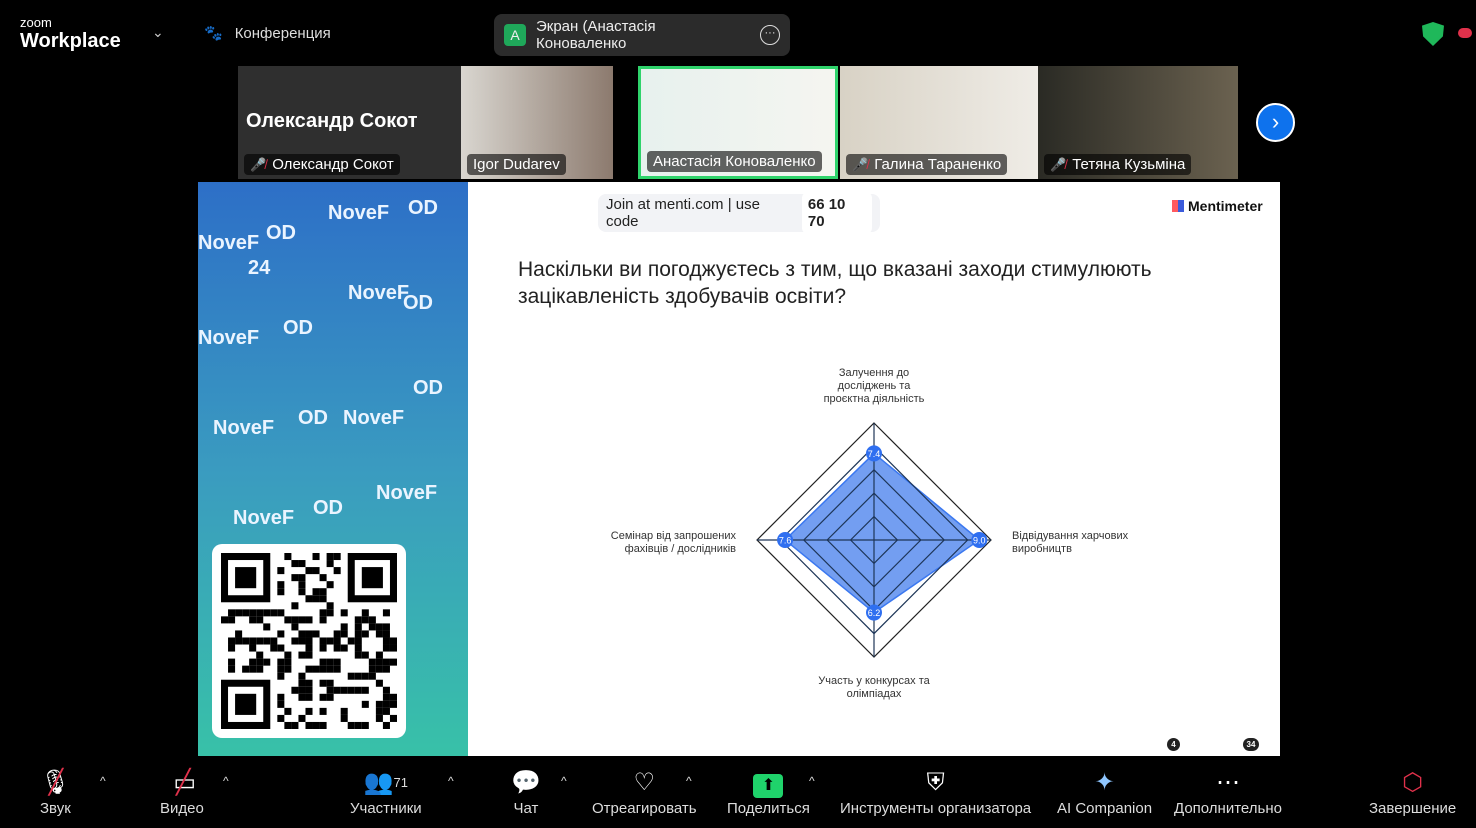  I want to click on next-page-button: ›, so click(1275, 122).